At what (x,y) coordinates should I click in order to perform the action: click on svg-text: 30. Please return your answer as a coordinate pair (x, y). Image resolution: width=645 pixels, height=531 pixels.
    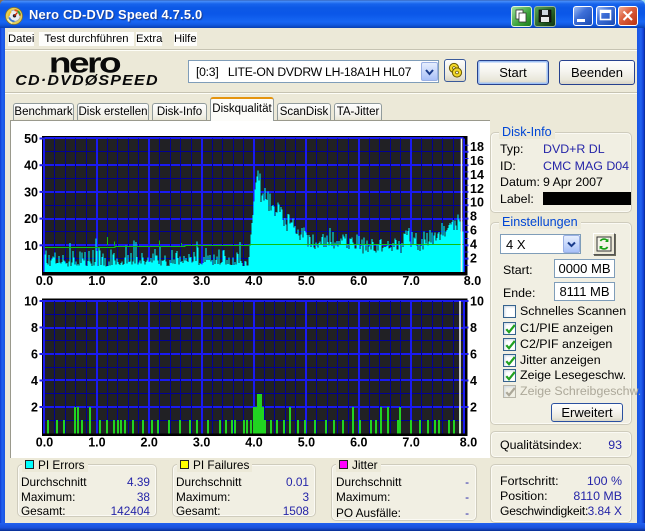
    Looking at the image, I should click on (31, 192).